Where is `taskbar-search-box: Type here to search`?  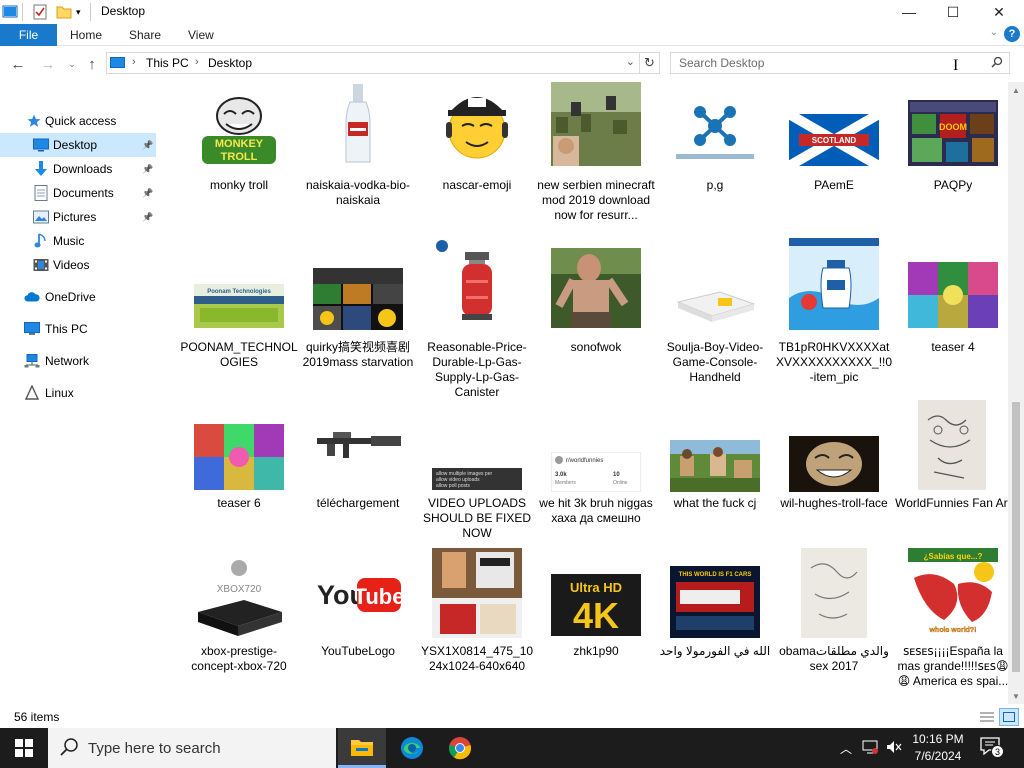 taskbar-search-box: Type here to search is located at coordinates (192, 748).